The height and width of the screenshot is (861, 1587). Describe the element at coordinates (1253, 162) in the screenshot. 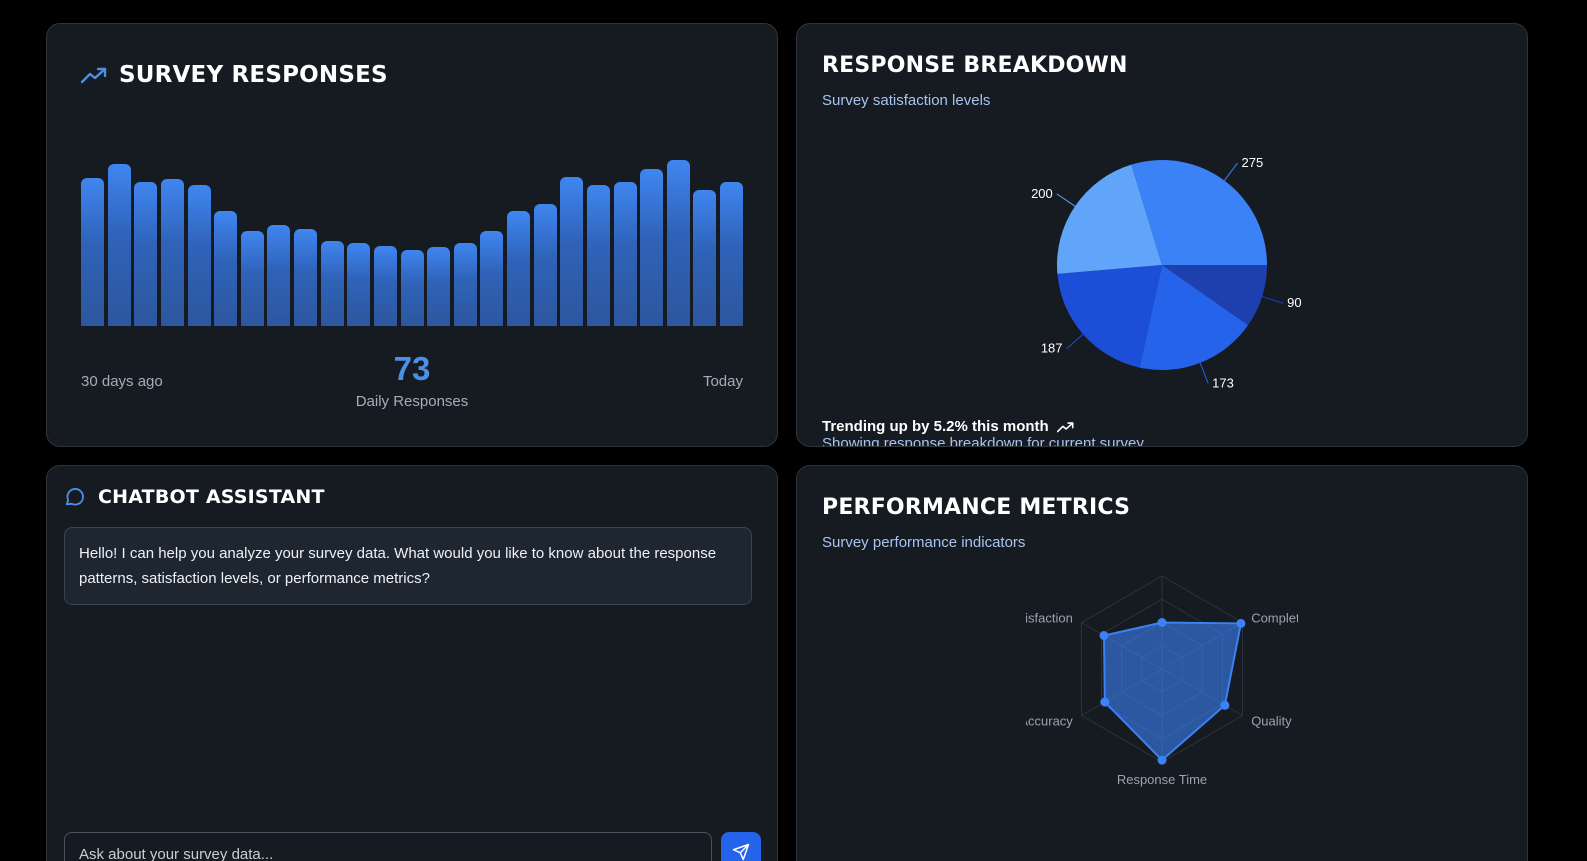

I see `pie-value-label: 275` at that location.